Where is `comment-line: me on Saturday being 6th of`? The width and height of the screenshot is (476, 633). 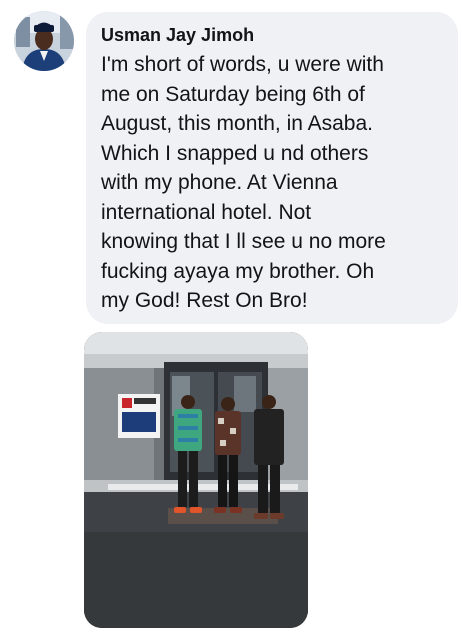 comment-line: me on Saturday being 6th of is located at coordinates (233, 94).